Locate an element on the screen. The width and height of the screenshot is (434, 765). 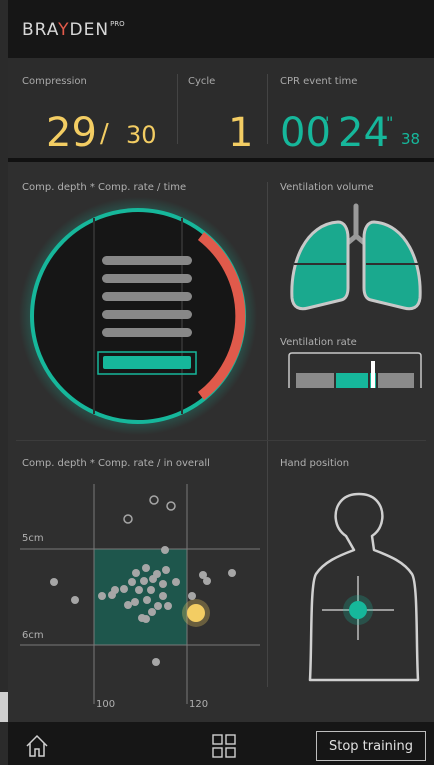
time-centiseconds: 38 is located at coordinates (411, 139).